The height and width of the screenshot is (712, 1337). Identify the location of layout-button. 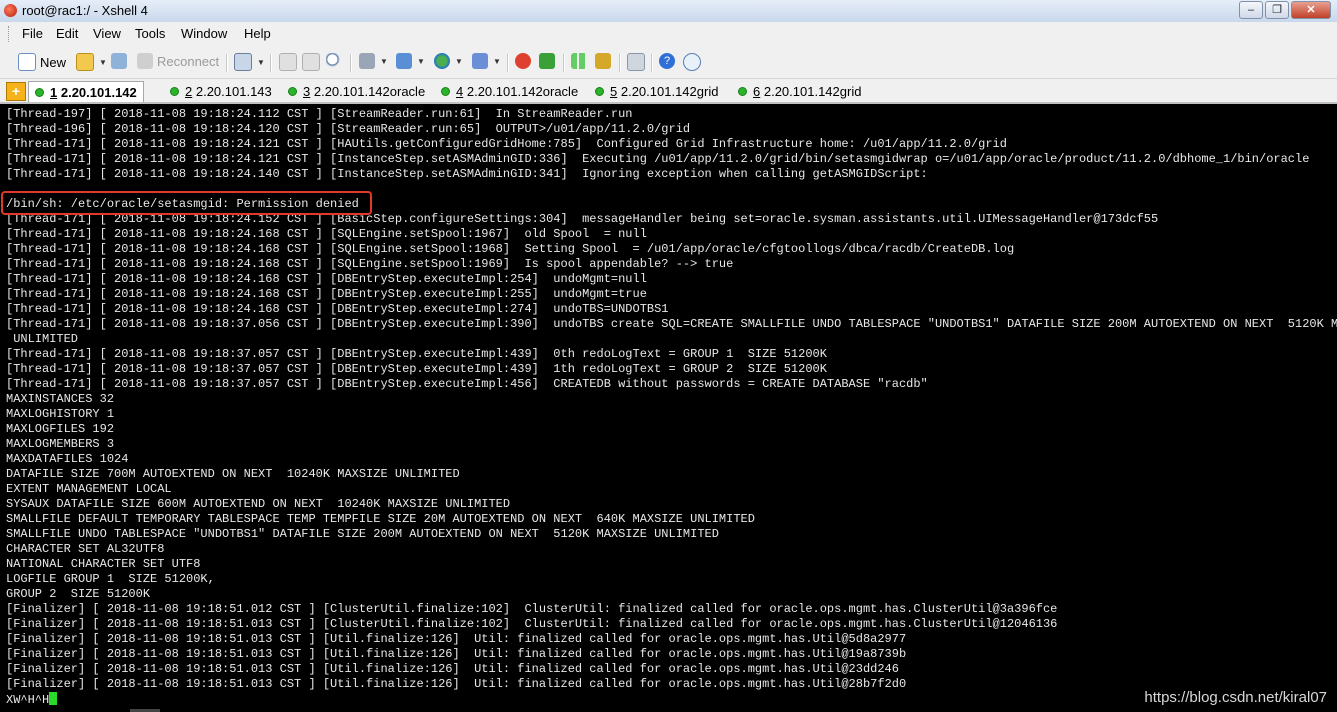
(579, 61).